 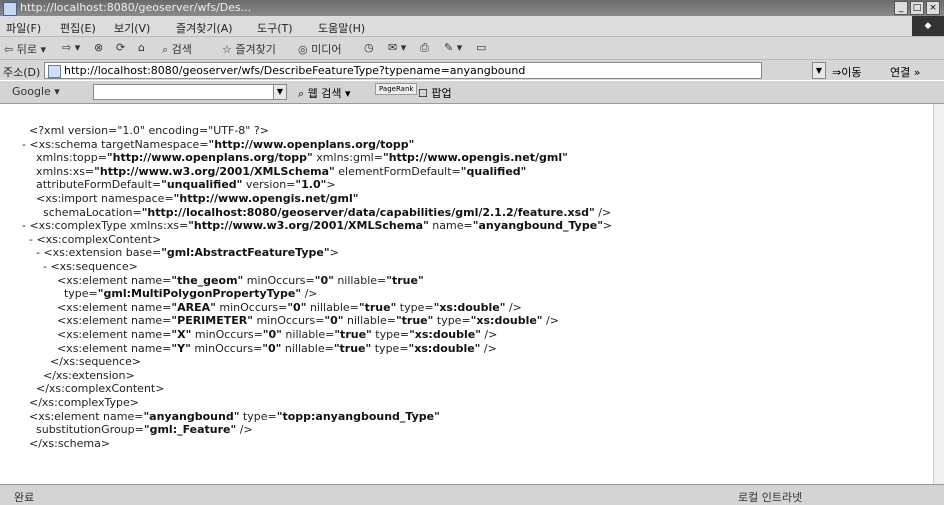 What do you see at coordinates (453, 47) in the screenshot?
I see `edit-icon: ✎ ▾` at bounding box center [453, 47].